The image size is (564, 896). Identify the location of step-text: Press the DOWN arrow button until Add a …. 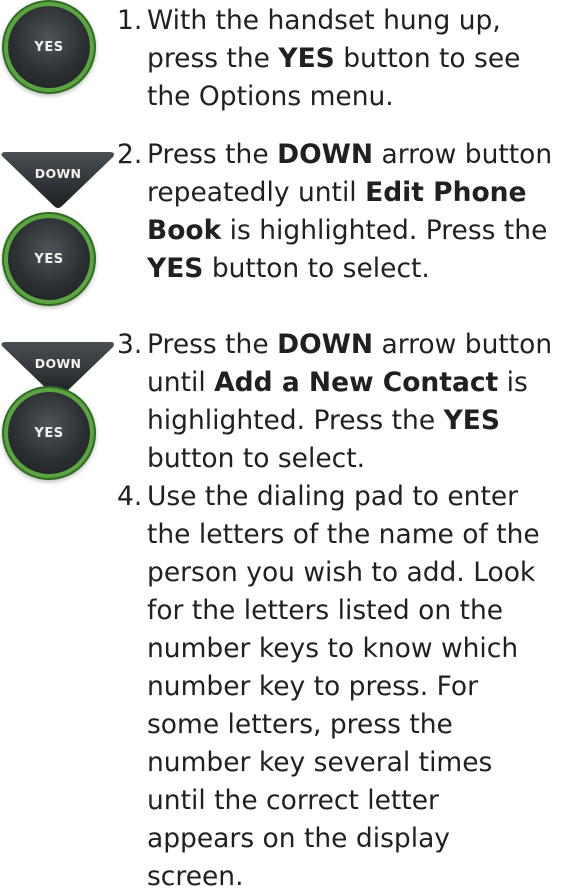
(339, 402).